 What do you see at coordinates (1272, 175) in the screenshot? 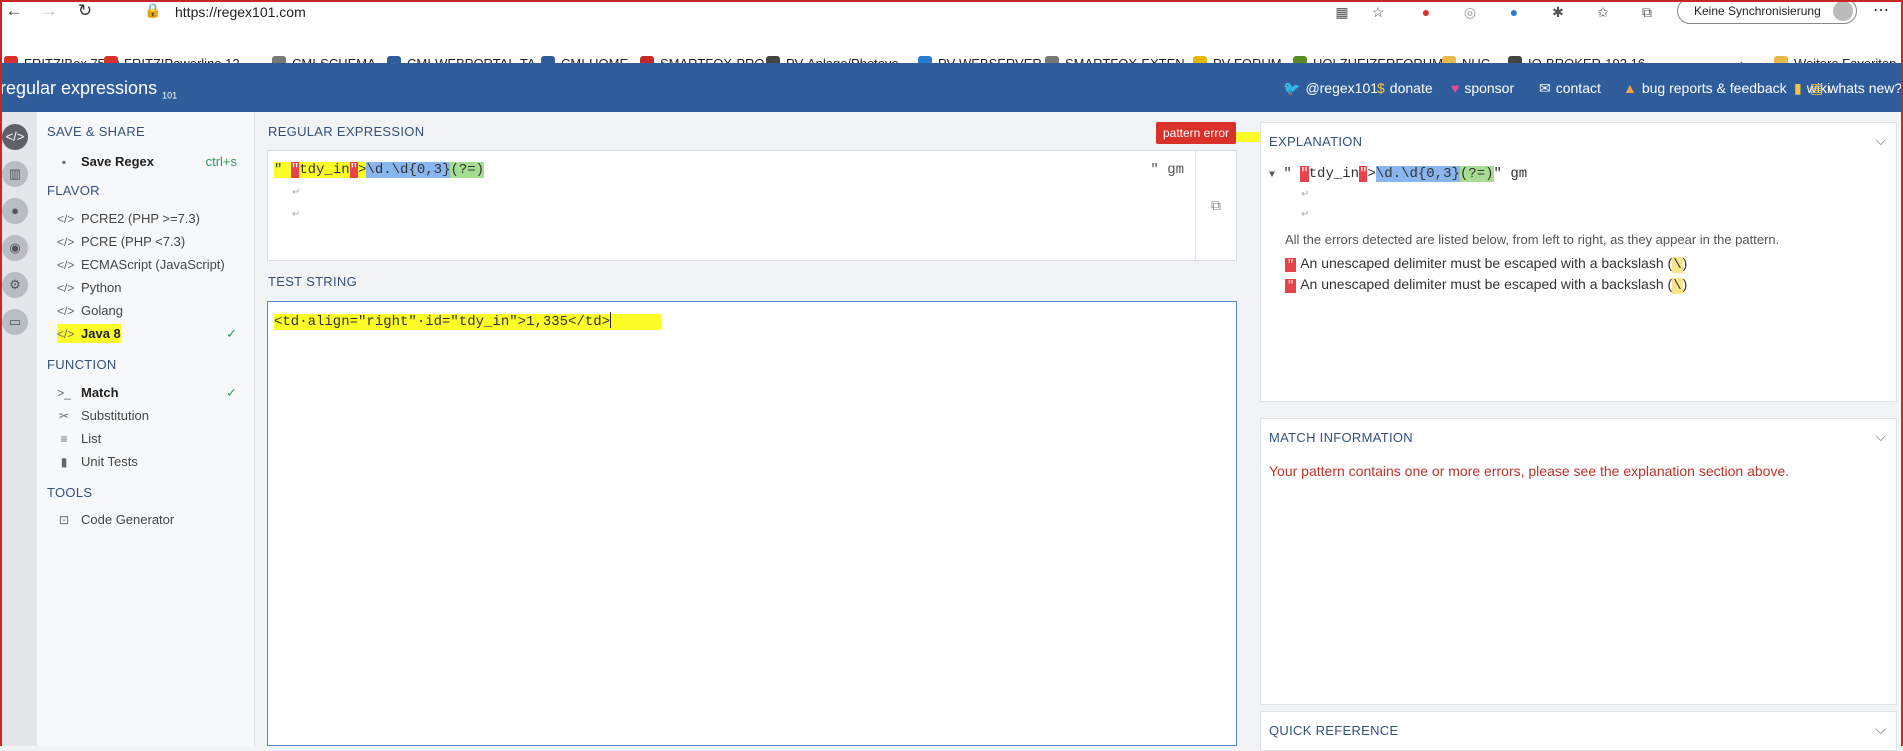
I see `collapse-triangle-icon: ▼` at bounding box center [1272, 175].